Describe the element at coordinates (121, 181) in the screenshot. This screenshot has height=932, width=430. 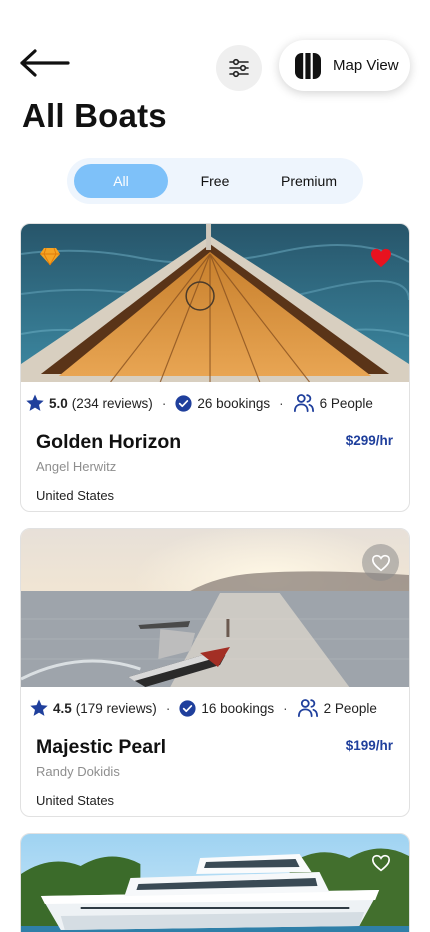
I see `tab-all: All` at that location.